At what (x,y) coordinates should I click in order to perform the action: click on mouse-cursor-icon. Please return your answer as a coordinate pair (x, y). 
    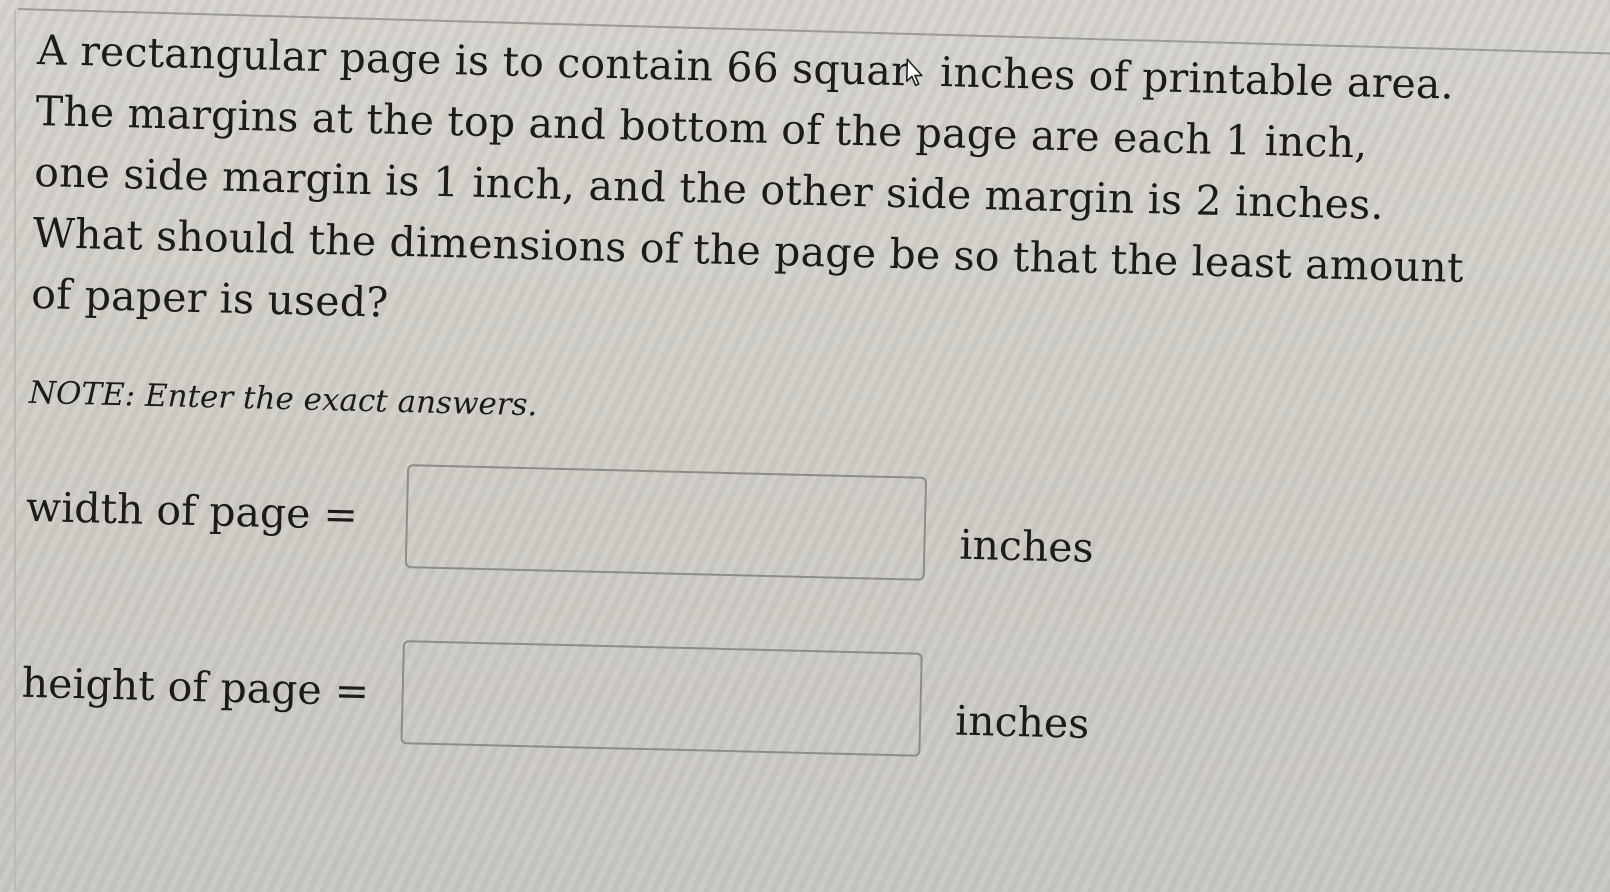
    Looking at the image, I should click on (916, 65).